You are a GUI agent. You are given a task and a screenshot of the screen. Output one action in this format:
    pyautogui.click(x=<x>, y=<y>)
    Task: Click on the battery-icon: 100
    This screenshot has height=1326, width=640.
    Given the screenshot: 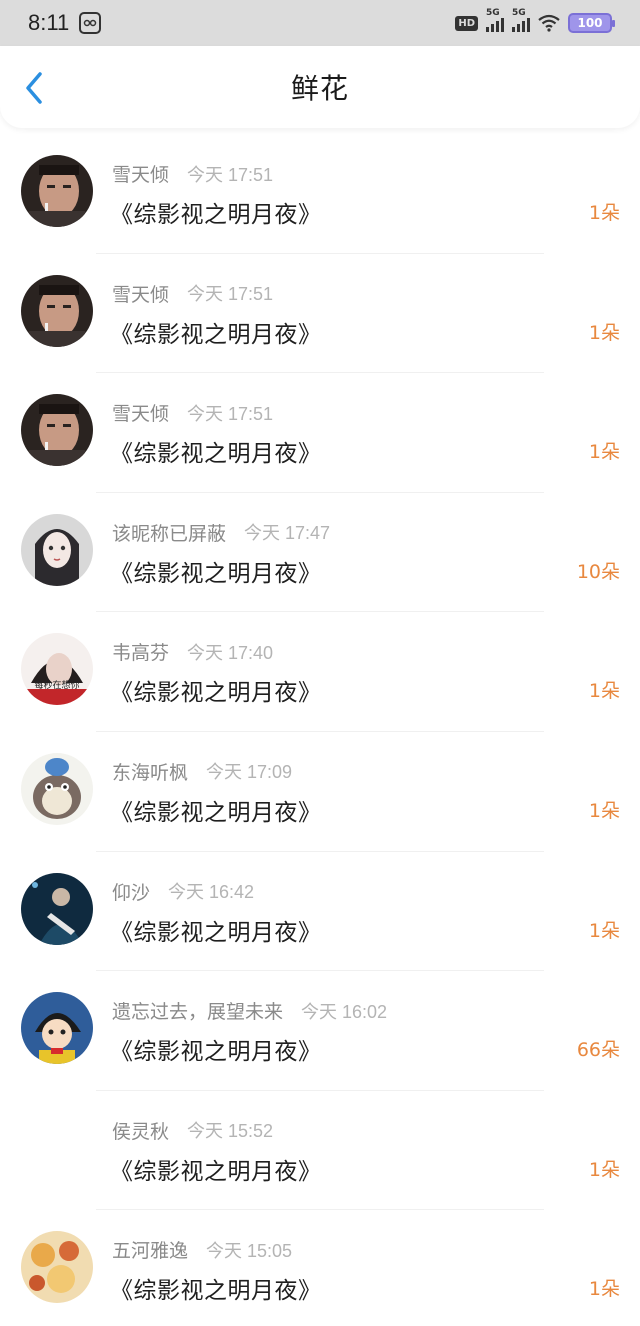 What is the action you would take?
    pyautogui.click(x=591, y=23)
    